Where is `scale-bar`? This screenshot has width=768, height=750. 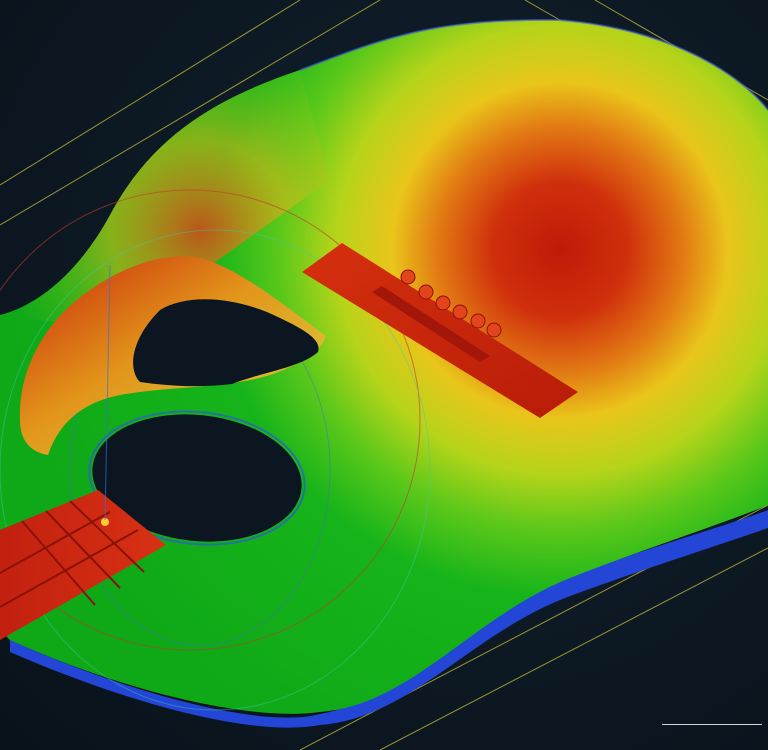
scale-bar is located at coordinates (712, 724).